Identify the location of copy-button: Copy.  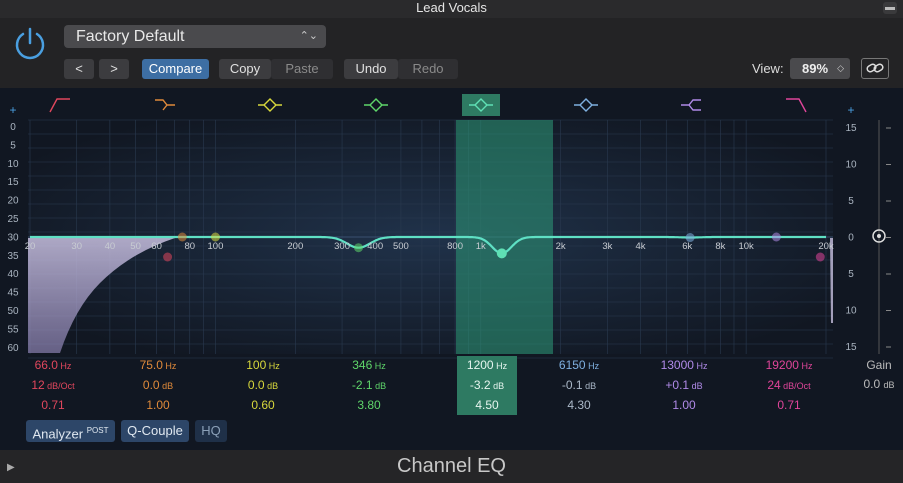
(245, 69).